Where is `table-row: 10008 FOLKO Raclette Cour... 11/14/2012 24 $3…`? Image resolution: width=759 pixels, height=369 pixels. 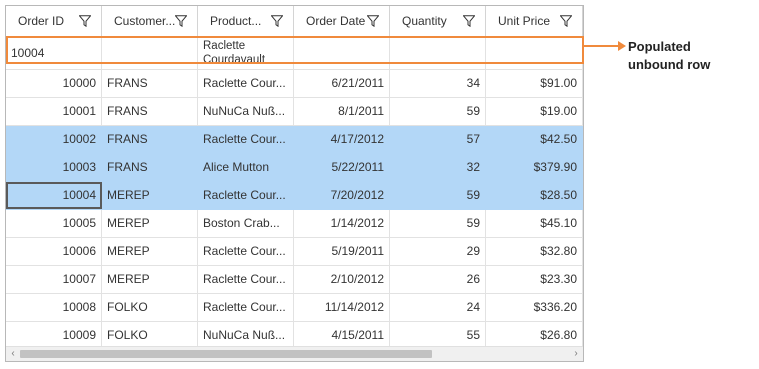
table-row: 10008 FOLKO Raclette Cour... 11/14/2012 24 $3… is located at coordinates (294, 308).